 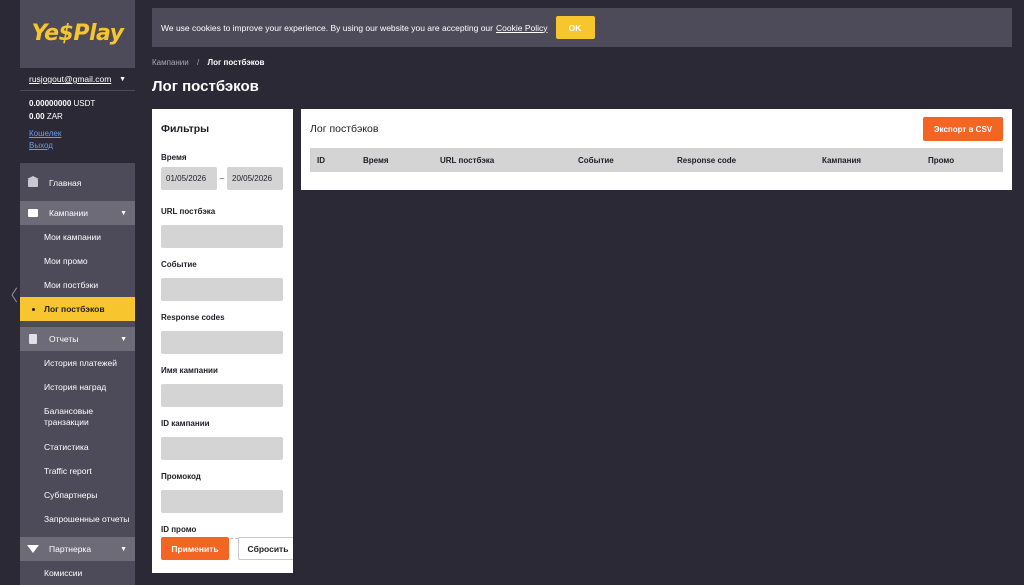 I want to click on nav-section-reports: Отчеты ▼, so click(x=77, y=339).